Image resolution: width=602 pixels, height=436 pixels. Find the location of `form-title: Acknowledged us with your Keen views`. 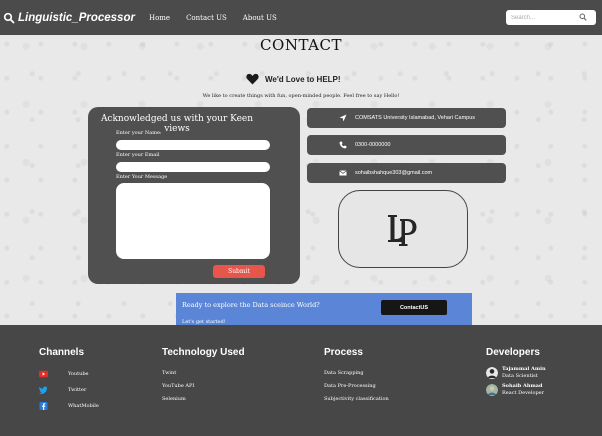

form-title: Acknowledged us with your Keen views is located at coordinates (177, 124).